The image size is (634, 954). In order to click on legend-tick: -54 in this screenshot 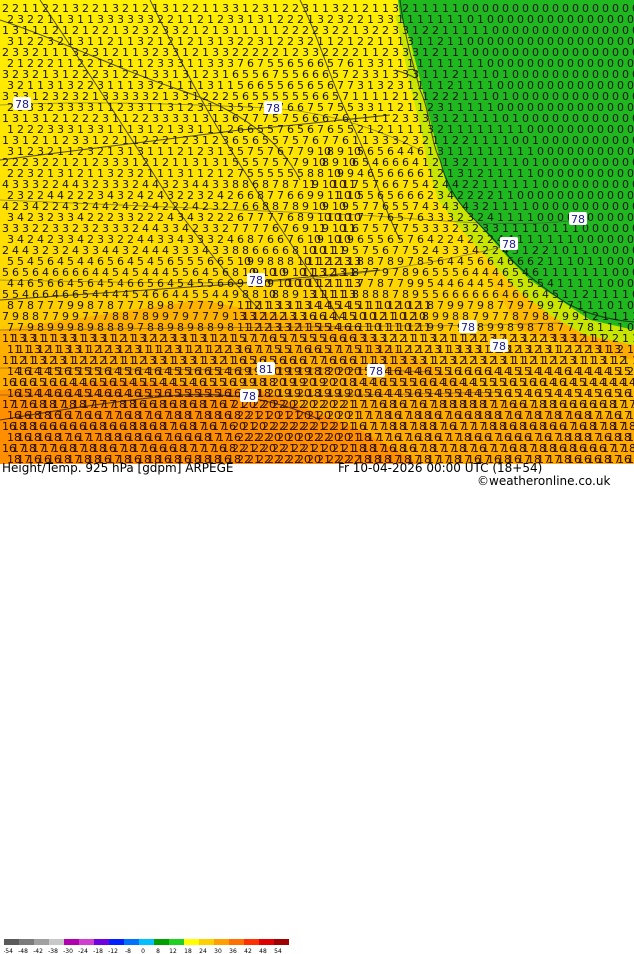, I will do `click(8, 951)`.